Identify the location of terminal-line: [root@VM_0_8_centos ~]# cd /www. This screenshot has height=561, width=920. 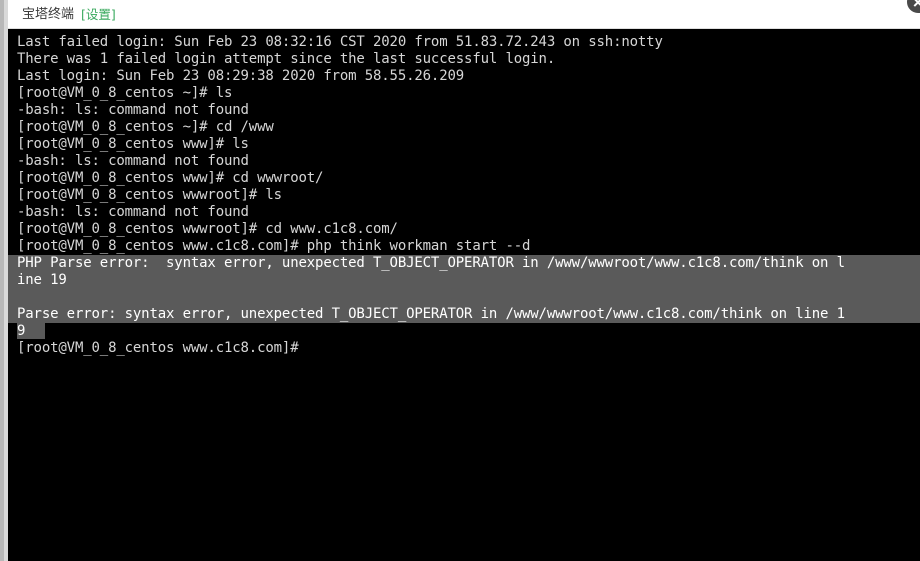
(468, 127).